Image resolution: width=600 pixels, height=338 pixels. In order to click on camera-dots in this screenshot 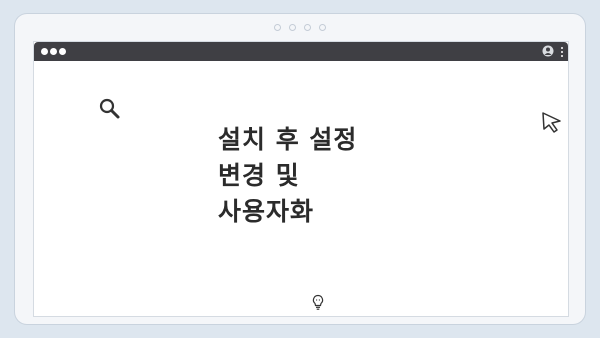, I will do `click(300, 27)`.